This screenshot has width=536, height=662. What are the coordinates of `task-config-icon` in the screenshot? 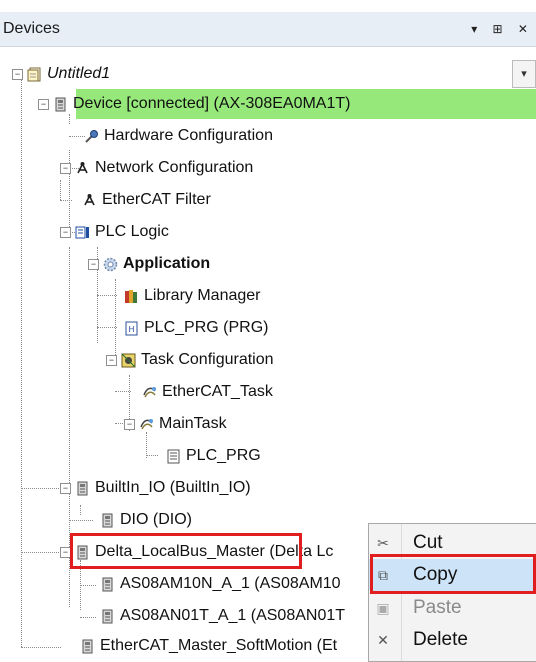 It's located at (128, 360).